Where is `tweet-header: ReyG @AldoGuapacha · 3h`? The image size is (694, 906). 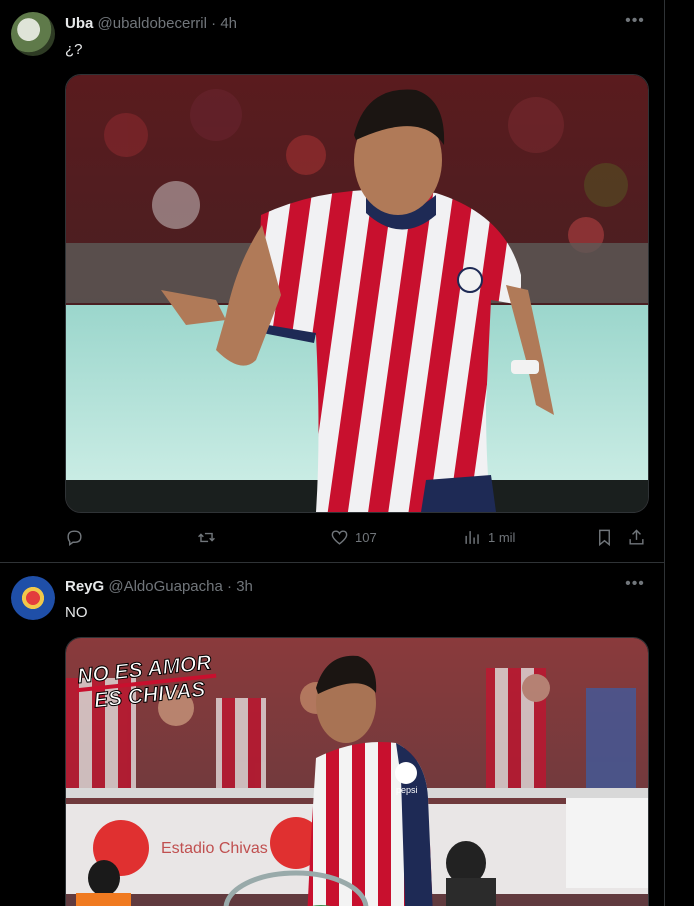
tweet-header: ReyG @AldoGuapacha · 3h is located at coordinates (159, 587).